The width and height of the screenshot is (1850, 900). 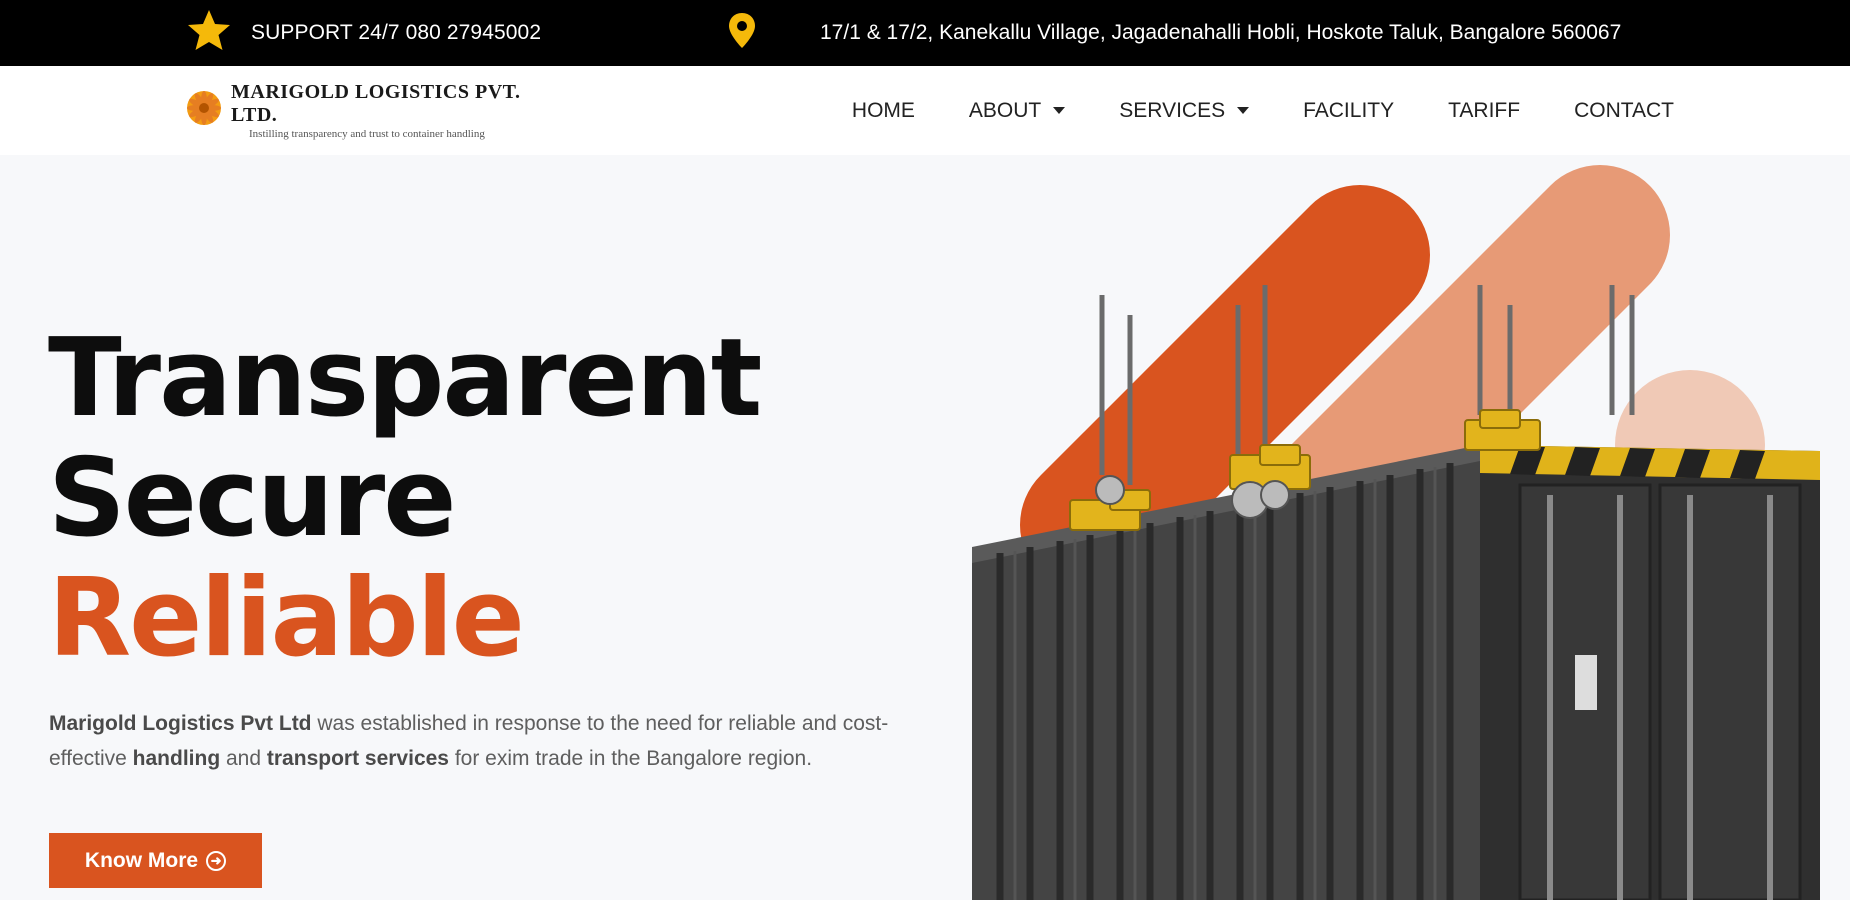 What do you see at coordinates (252, 498) in the screenshot?
I see `hero-headline-line-2: Secure` at bounding box center [252, 498].